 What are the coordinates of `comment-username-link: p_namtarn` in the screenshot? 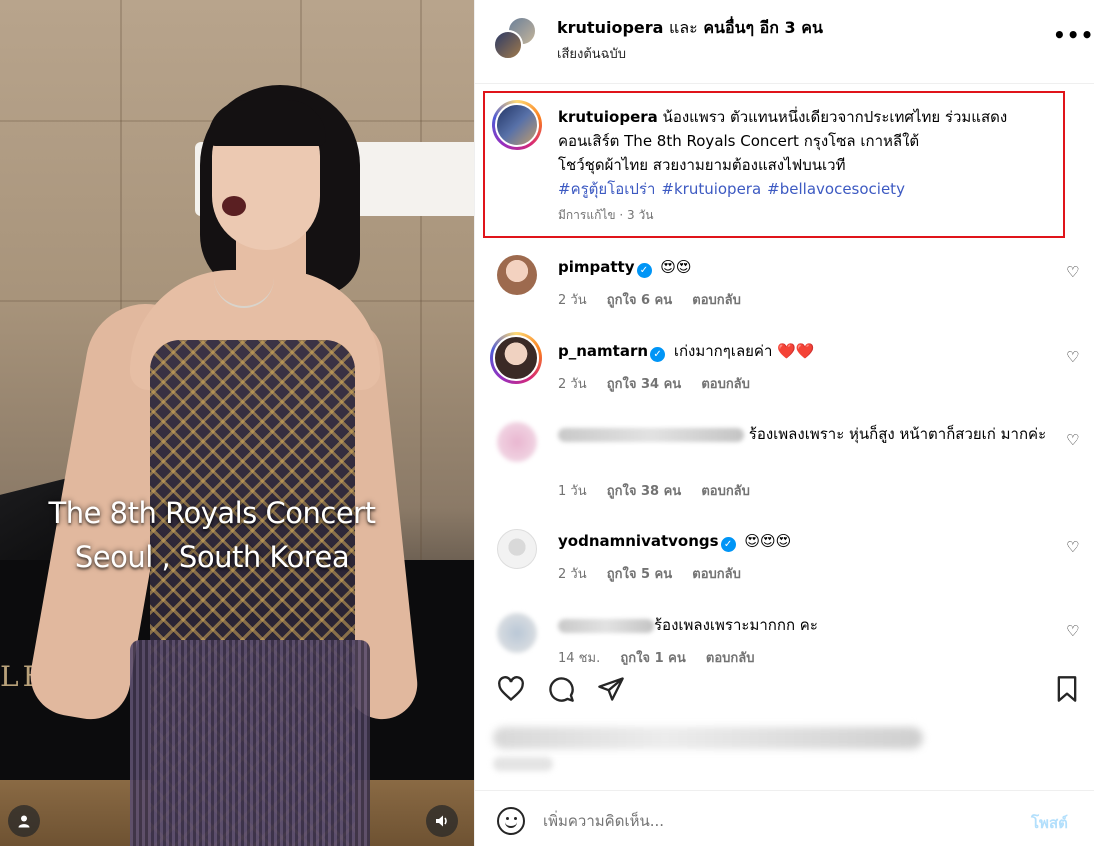 It's located at (603, 351).